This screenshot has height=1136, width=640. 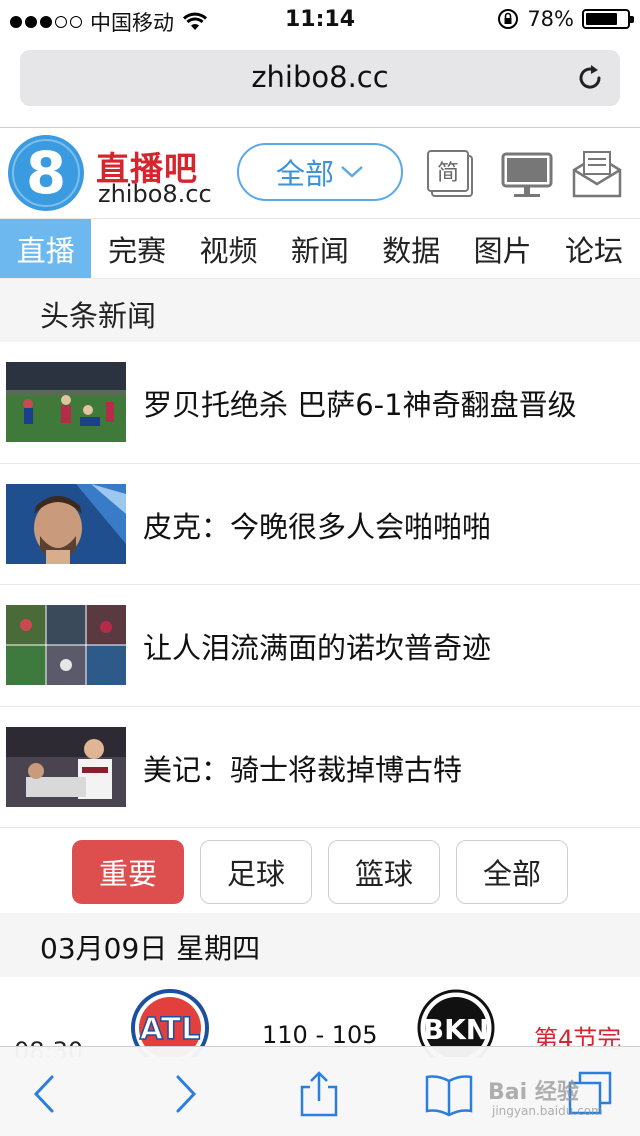 I want to click on news-title: 美记：骑士将裁掉博古特, so click(x=302, y=768).